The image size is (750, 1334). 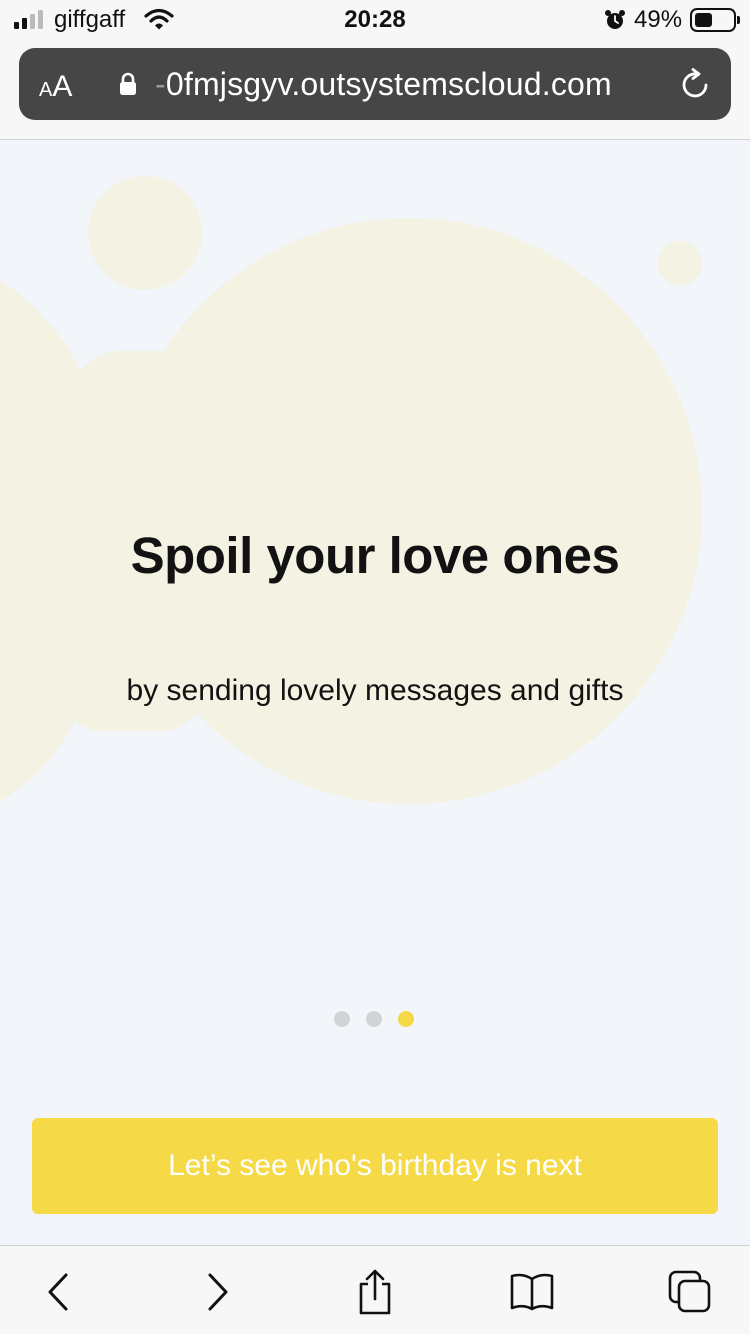 What do you see at coordinates (375, 555) in the screenshot?
I see `onboarding-title: Spoil your love ones` at bounding box center [375, 555].